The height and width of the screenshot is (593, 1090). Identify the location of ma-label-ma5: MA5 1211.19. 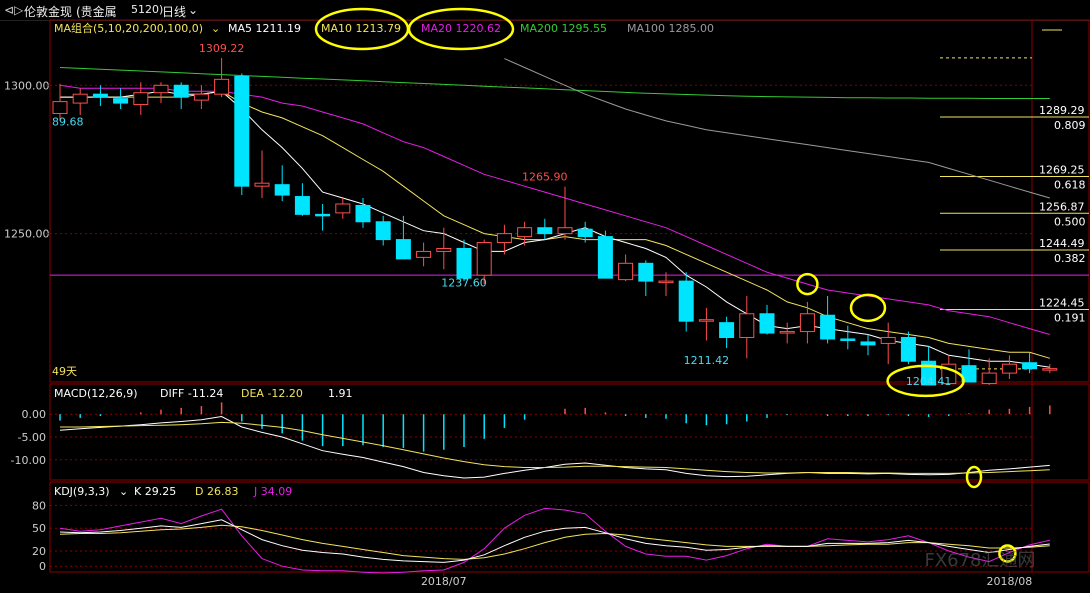
(264, 28).